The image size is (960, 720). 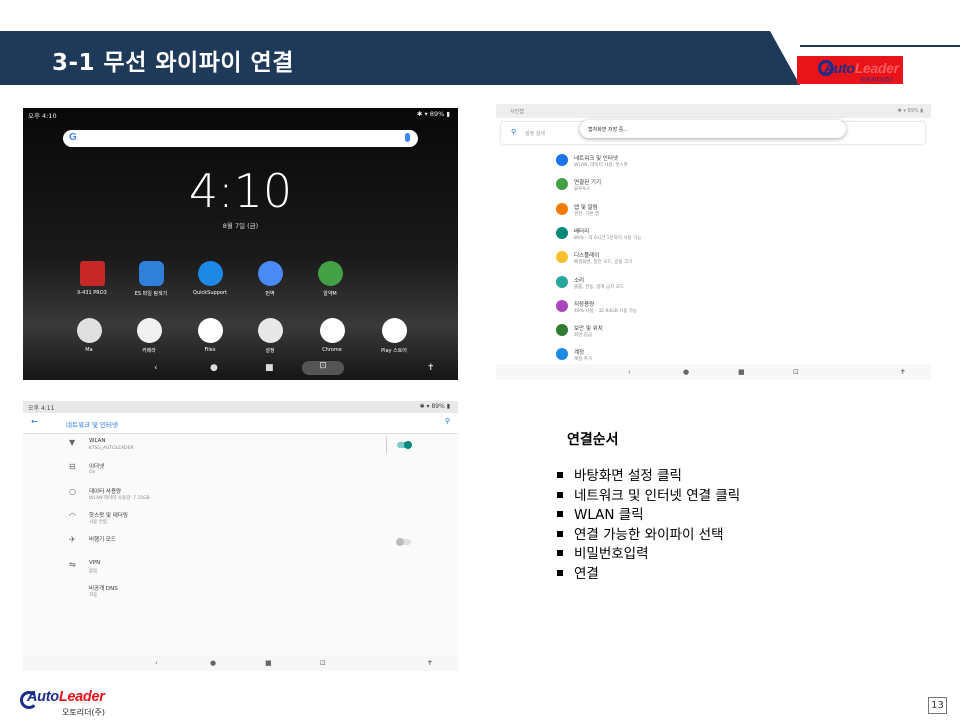 What do you see at coordinates (582, 231) in the screenshot?
I see `settings-item-title: 배터리` at bounding box center [582, 231].